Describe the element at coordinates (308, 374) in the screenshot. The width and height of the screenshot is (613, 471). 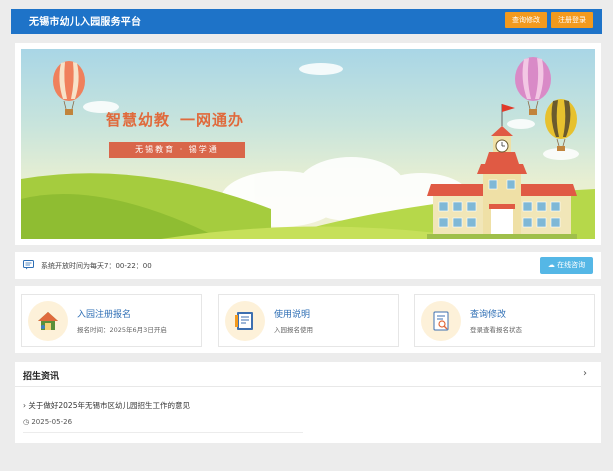
I see `news-header: 招生资讯 ›` at that location.